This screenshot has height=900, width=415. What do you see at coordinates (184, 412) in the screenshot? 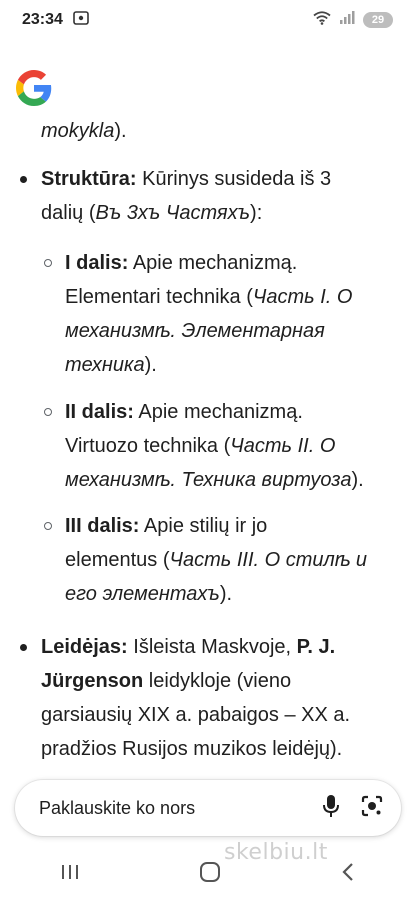
I see `part2-line-1: II dalis: Apie mechanizmą.` at bounding box center [184, 412].